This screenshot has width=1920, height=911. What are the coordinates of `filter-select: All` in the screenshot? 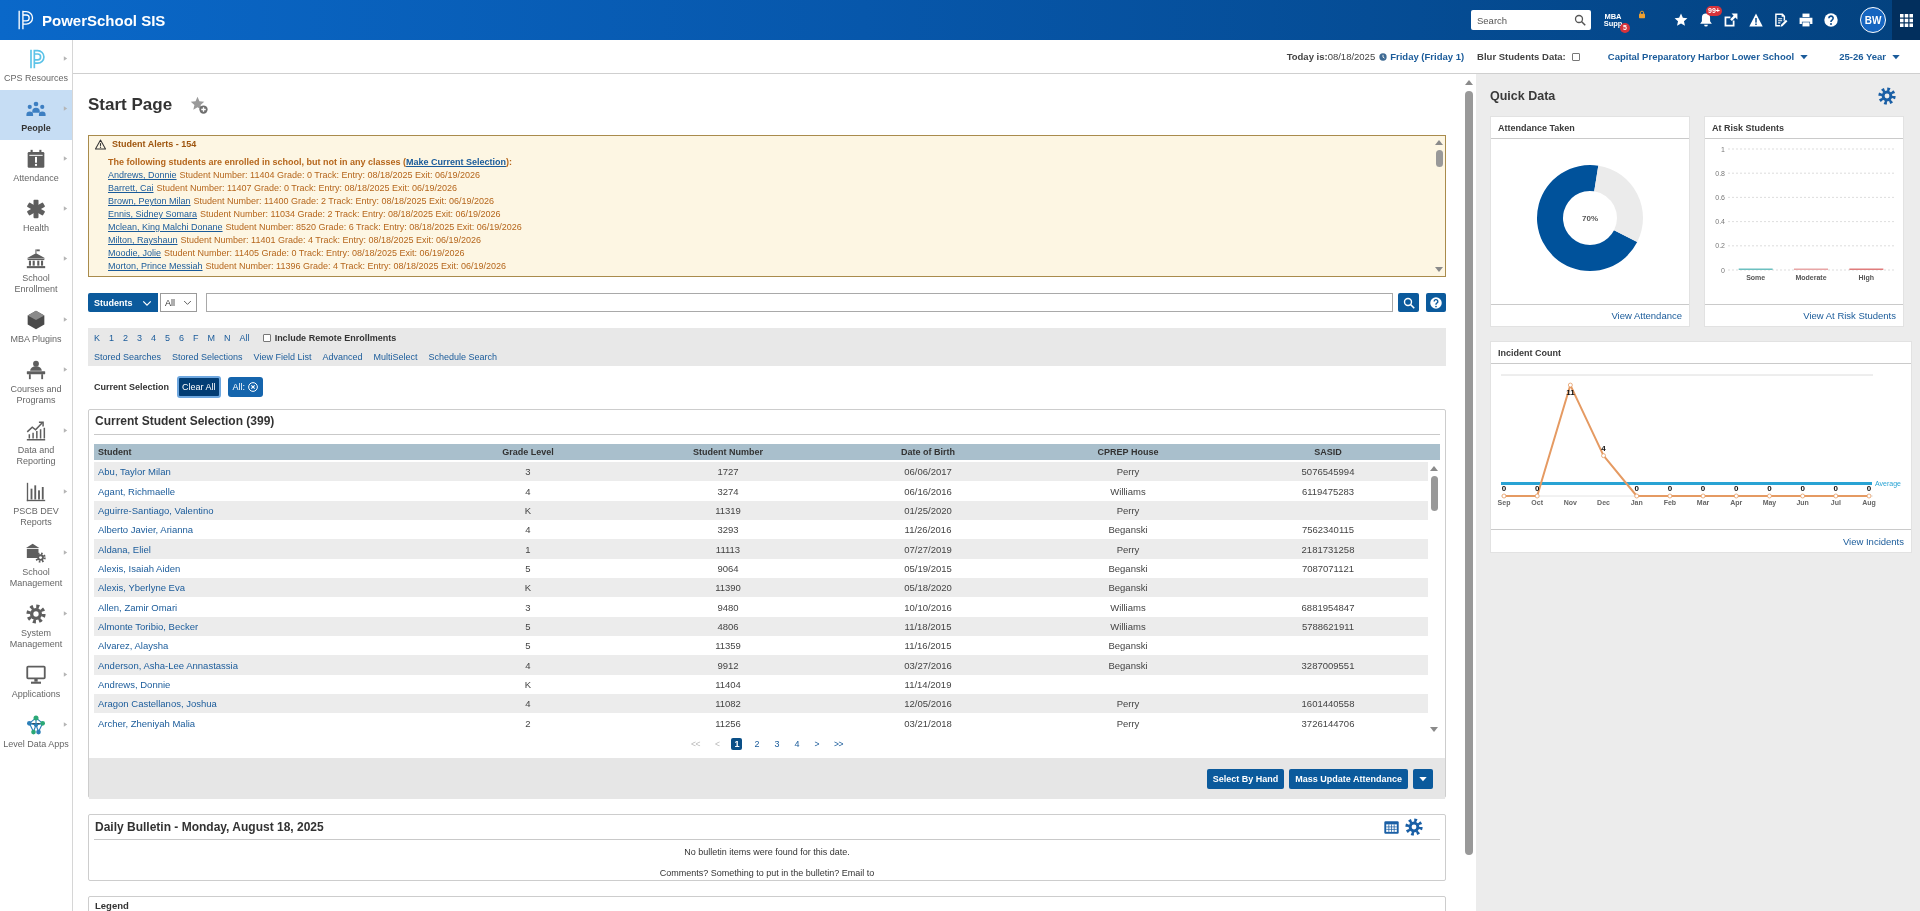 It's located at (178, 302).